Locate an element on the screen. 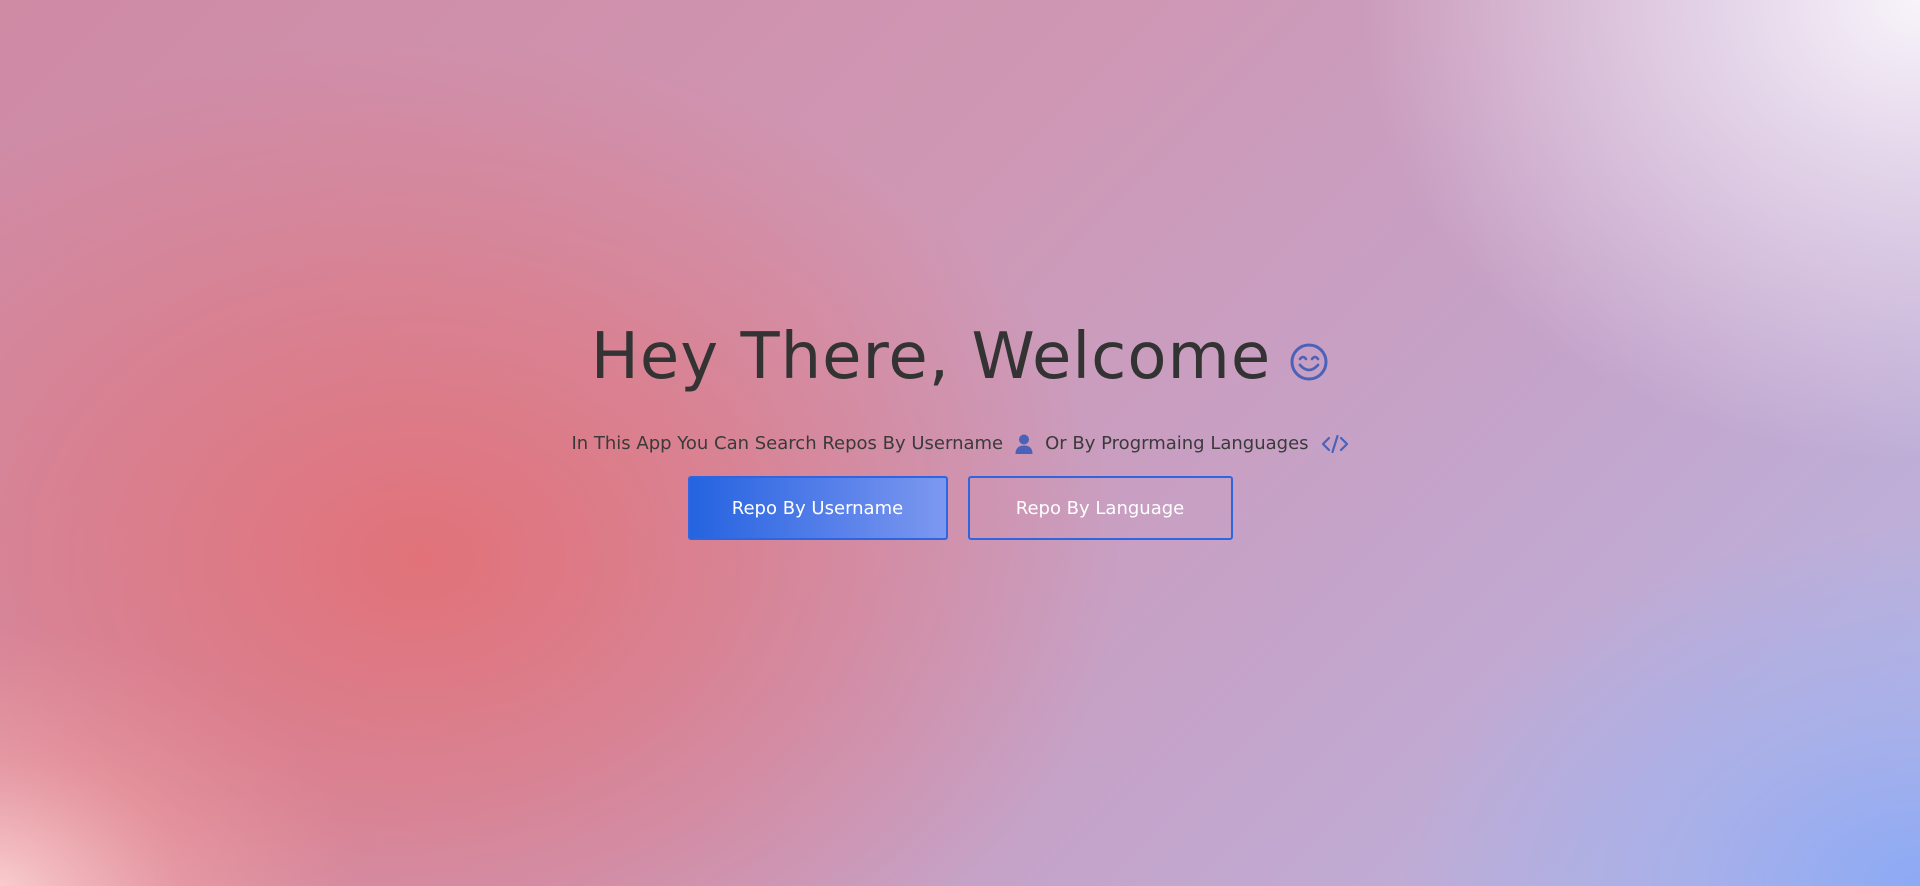 This screenshot has width=1920, height=886. title-row: Hey There, Welcome is located at coordinates (960, 357).